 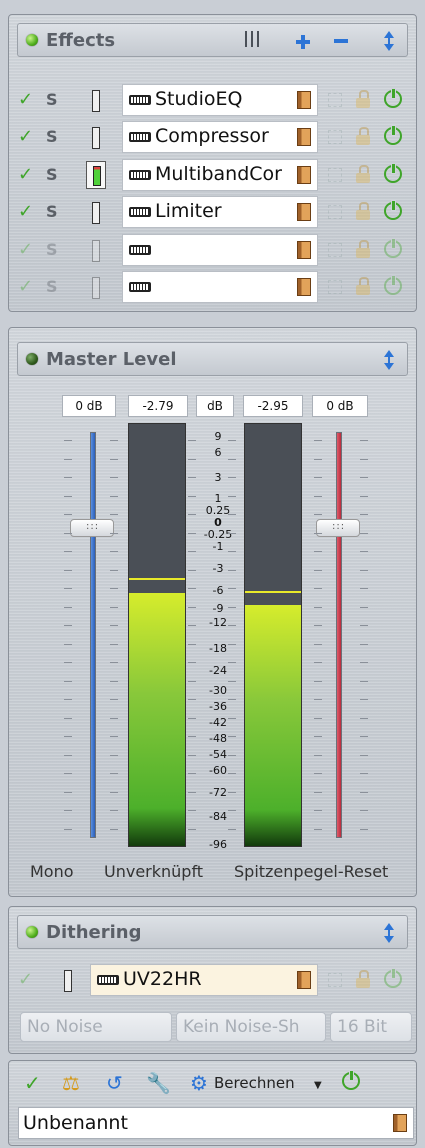 I want to click on noise-select: No Noise, so click(x=96, y=1027).